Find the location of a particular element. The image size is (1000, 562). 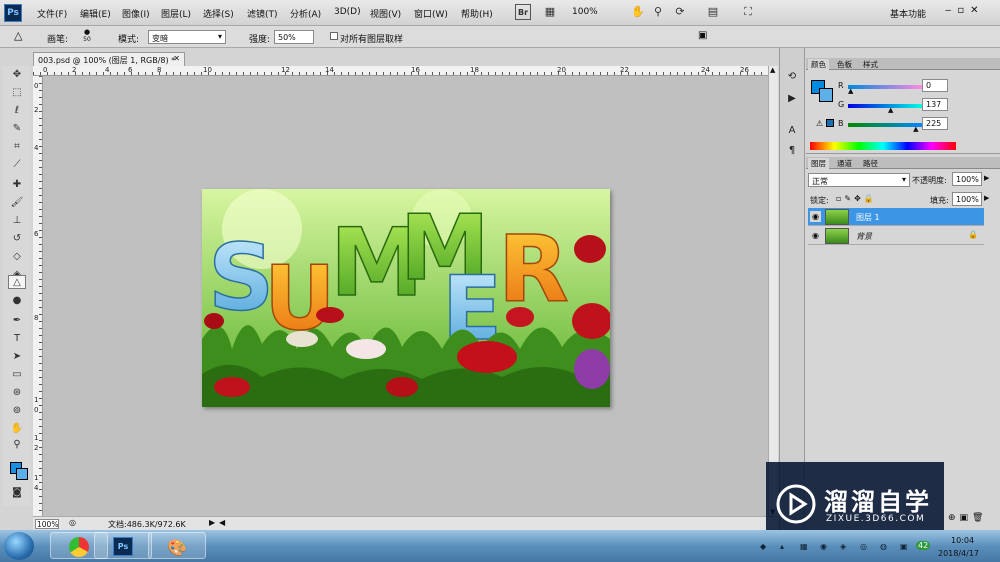

web-color-swatch is located at coordinates (830, 123).